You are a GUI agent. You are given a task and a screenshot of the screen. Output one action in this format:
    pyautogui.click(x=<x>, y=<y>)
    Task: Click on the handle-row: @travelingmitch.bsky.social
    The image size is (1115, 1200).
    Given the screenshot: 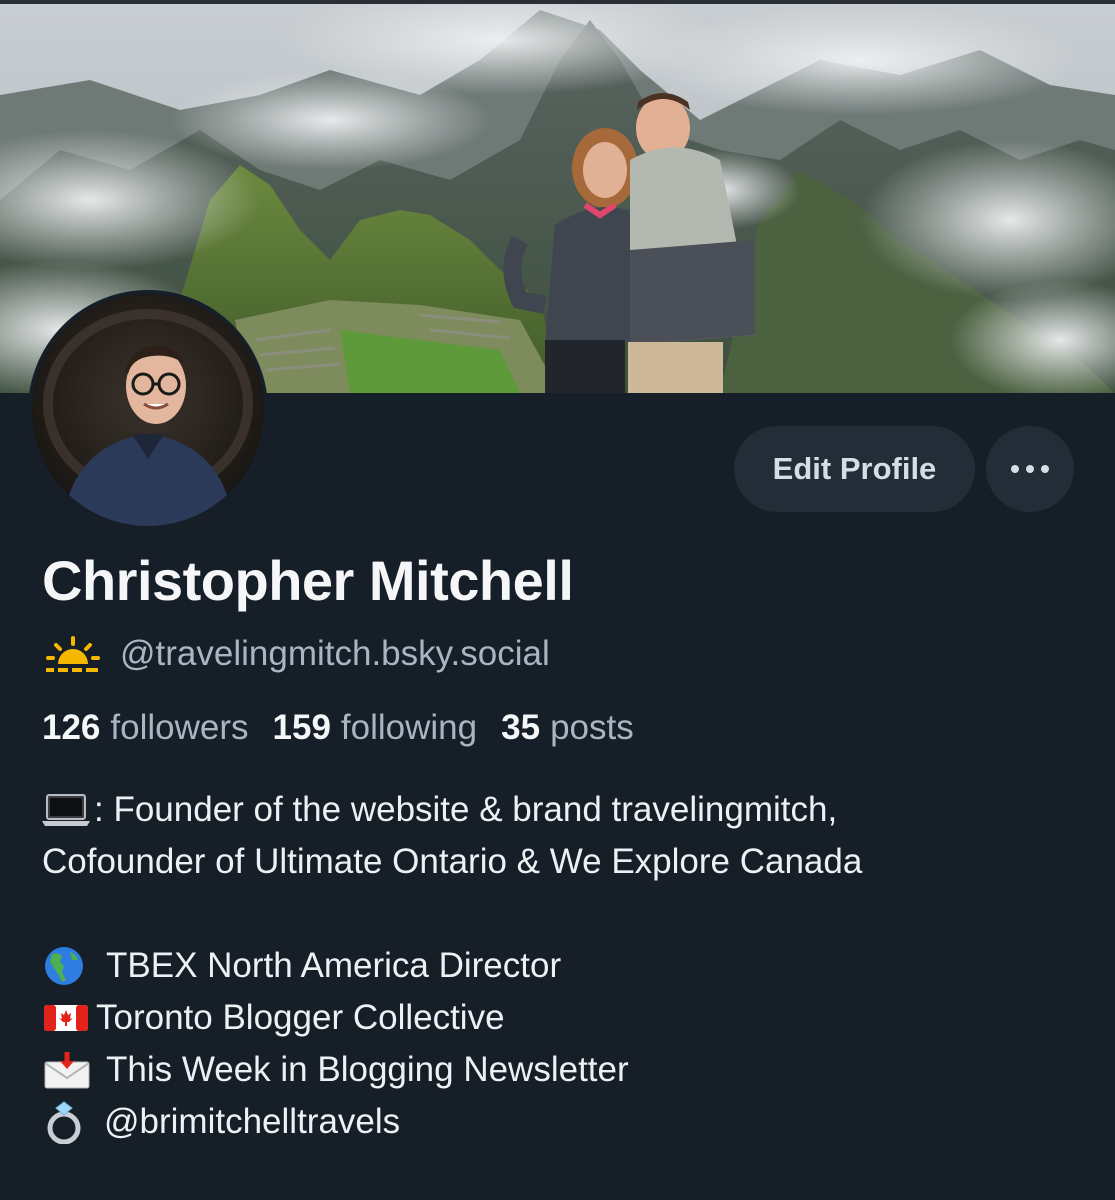 What is the action you would take?
    pyautogui.click(x=297, y=654)
    